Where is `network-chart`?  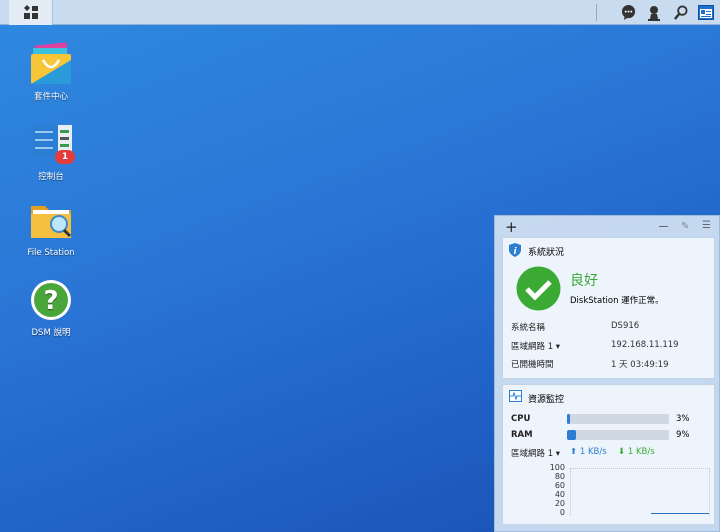 network-chart is located at coordinates (640, 492).